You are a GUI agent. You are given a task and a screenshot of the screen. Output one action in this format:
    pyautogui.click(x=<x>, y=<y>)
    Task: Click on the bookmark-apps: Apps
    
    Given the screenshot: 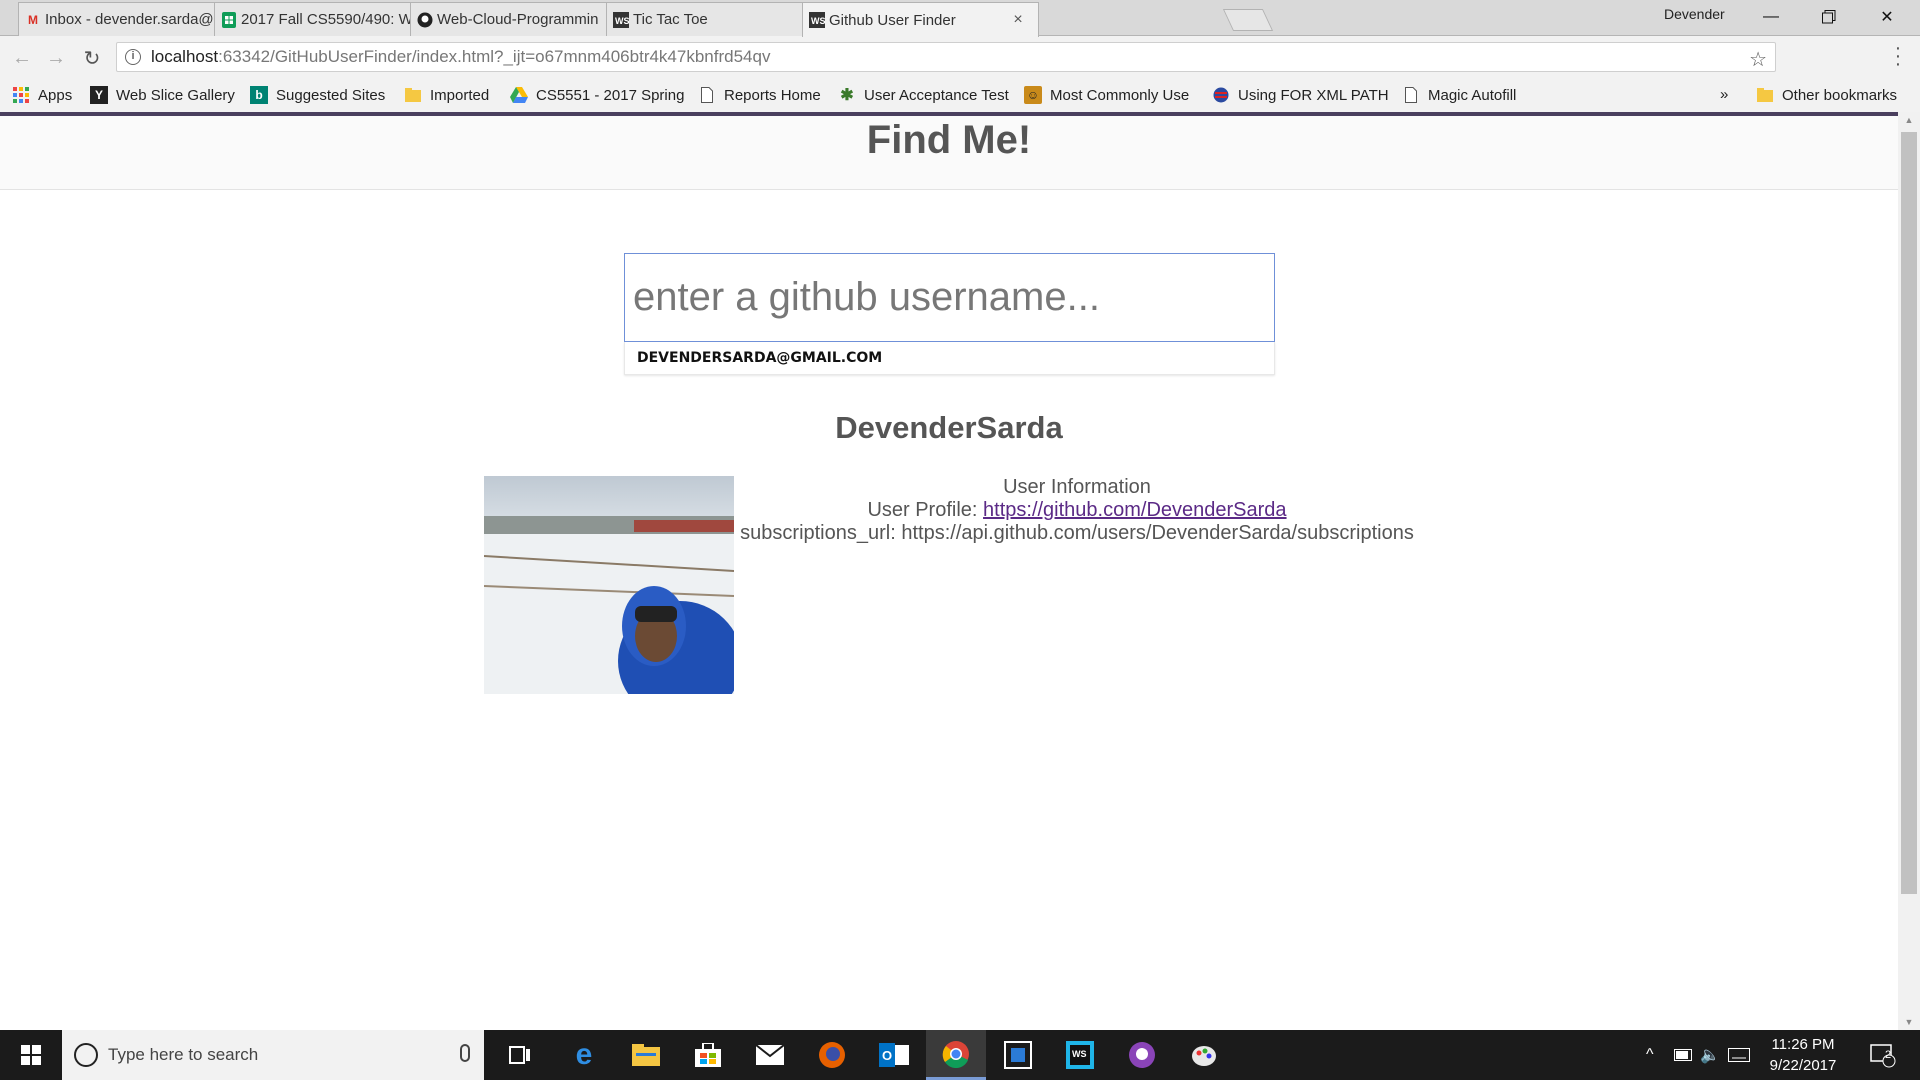 What is the action you would take?
    pyautogui.click(x=42, y=95)
    